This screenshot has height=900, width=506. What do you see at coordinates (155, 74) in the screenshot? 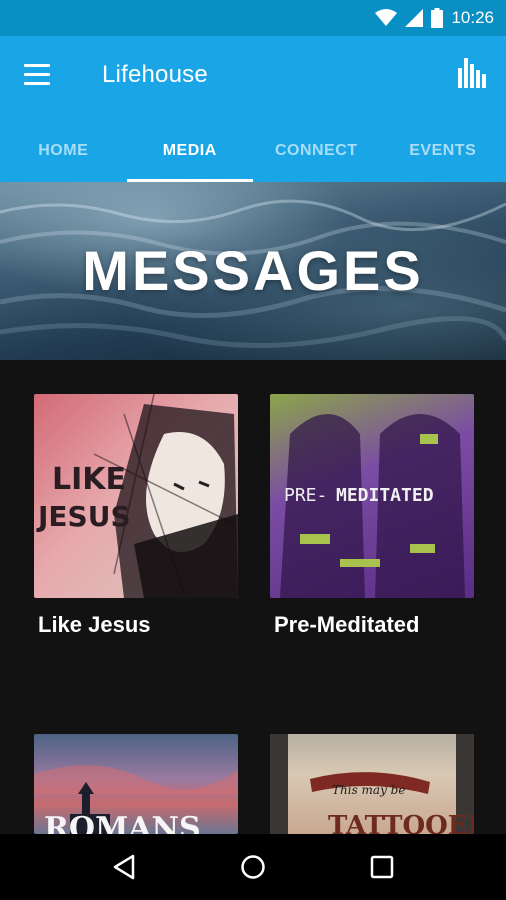
I see `app-title: Lifehouse` at bounding box center [155, 74].